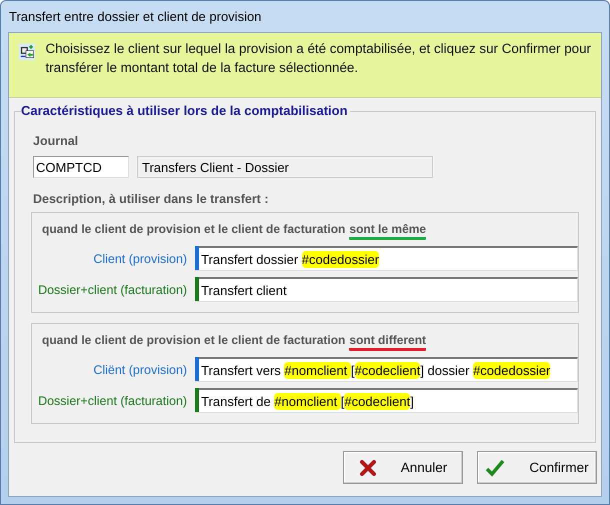 The image size is (610, 505). Describe the element at coordinates (56, 141) in the screenshot. I see `field-label: Journal` at that location.